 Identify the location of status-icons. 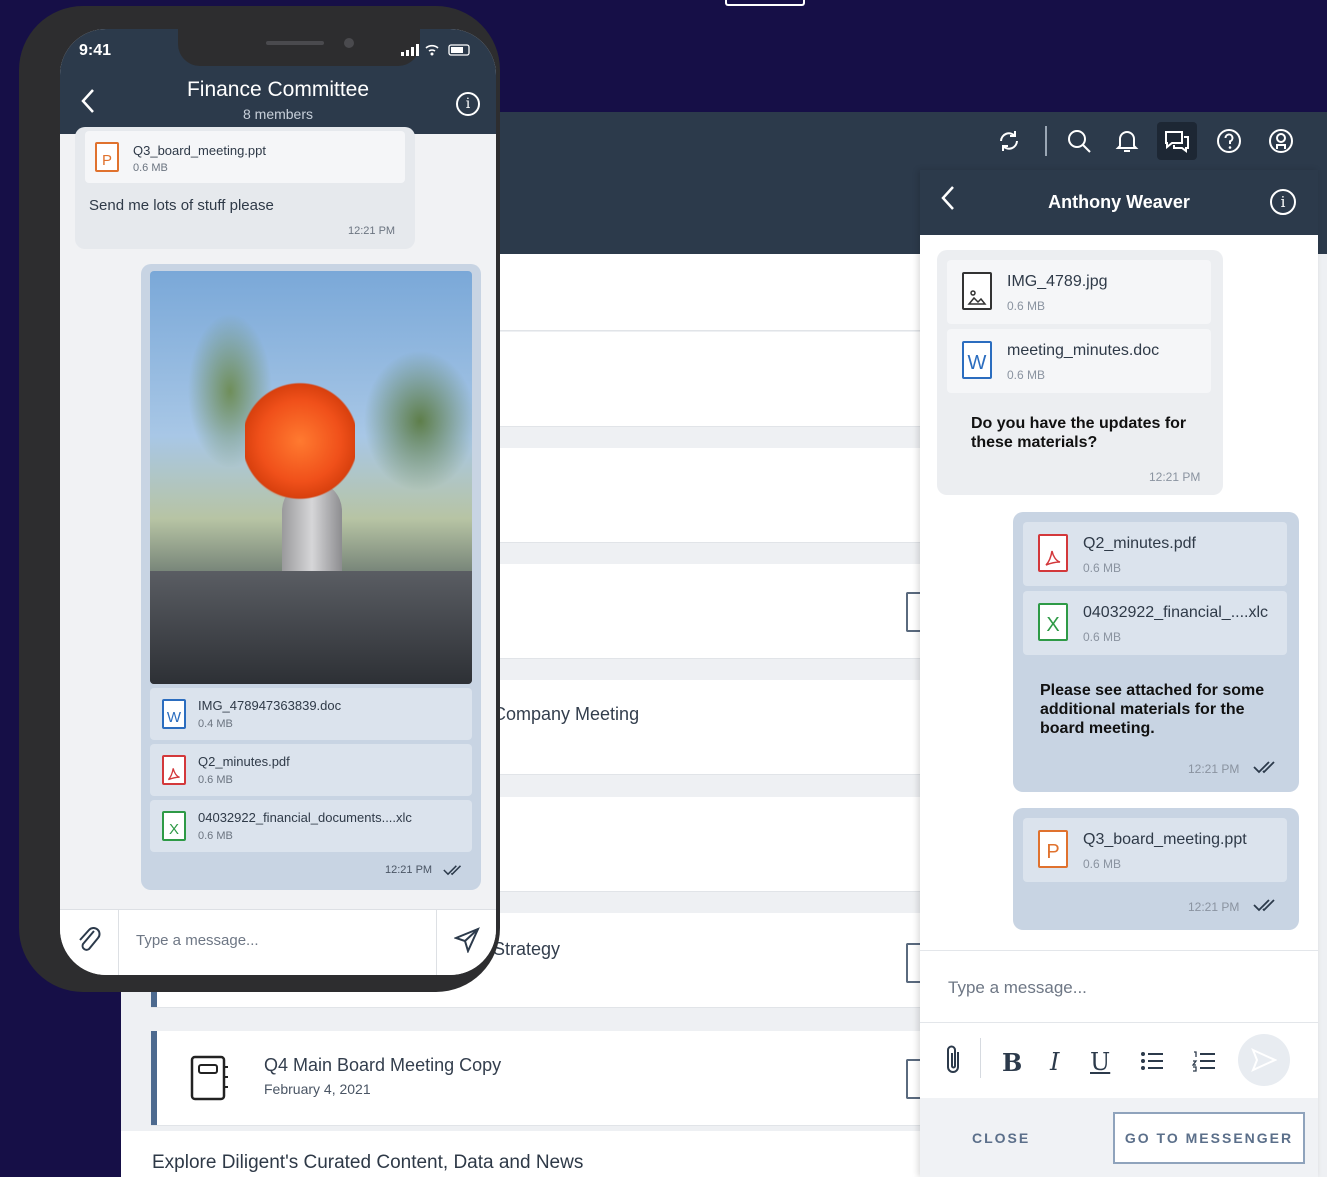
(438, 51).